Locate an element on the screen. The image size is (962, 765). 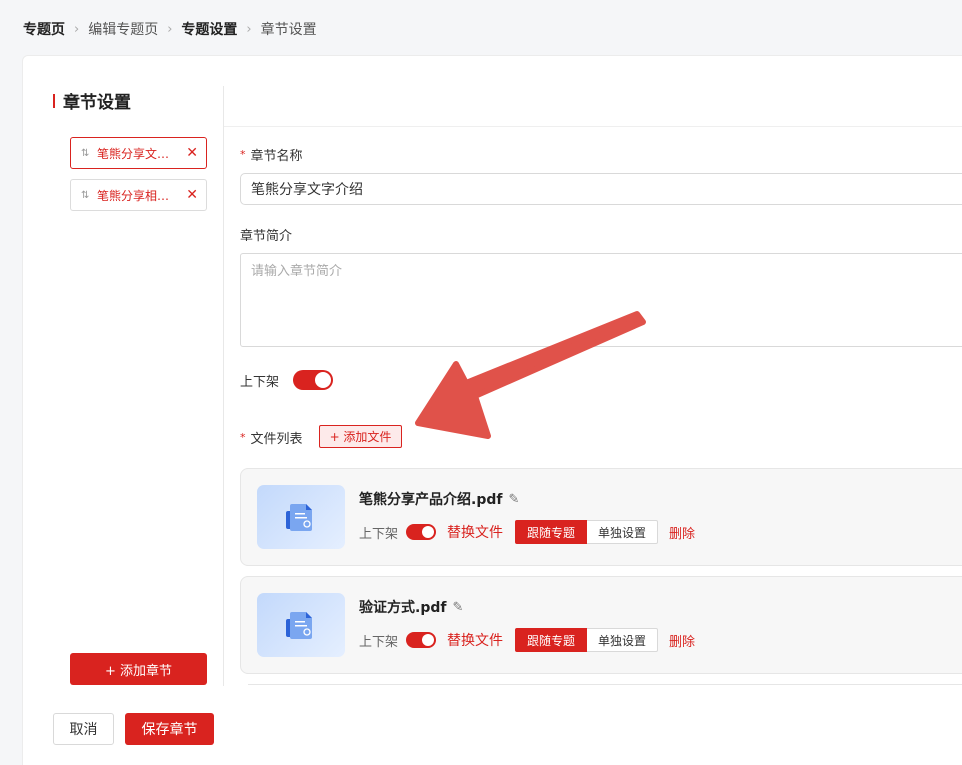
cancel-button: 取消 is located at coordinates (83, 729).